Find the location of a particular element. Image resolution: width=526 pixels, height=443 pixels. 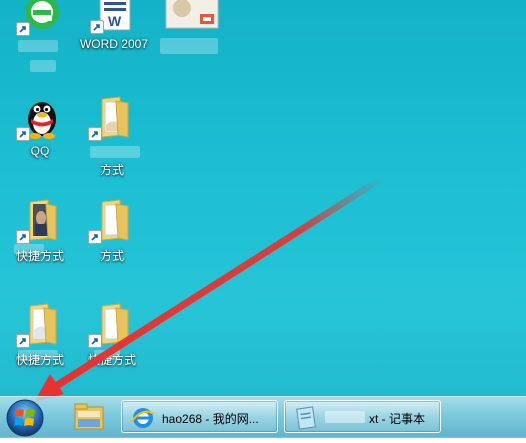

svg-text: W is located at coordinates (115, 21).